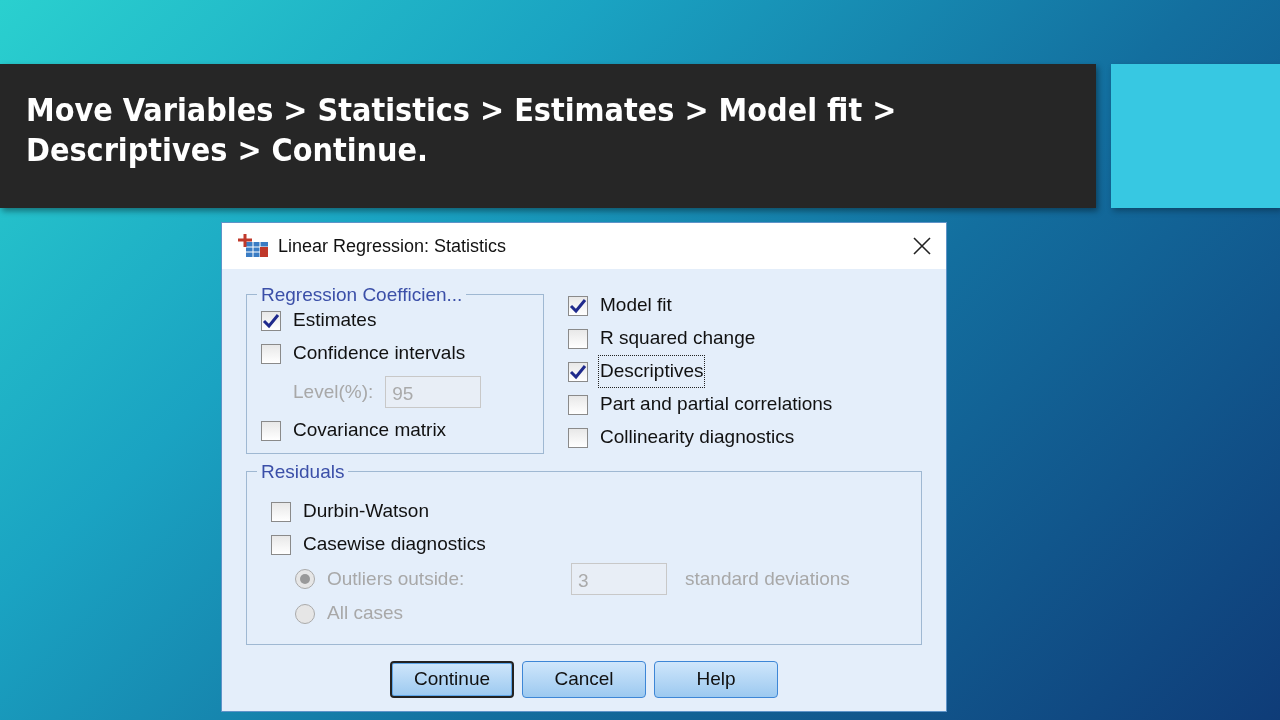 This screenshot has width=1280, height=720. I want to click on option-label: Model fit, so click(636, 305).